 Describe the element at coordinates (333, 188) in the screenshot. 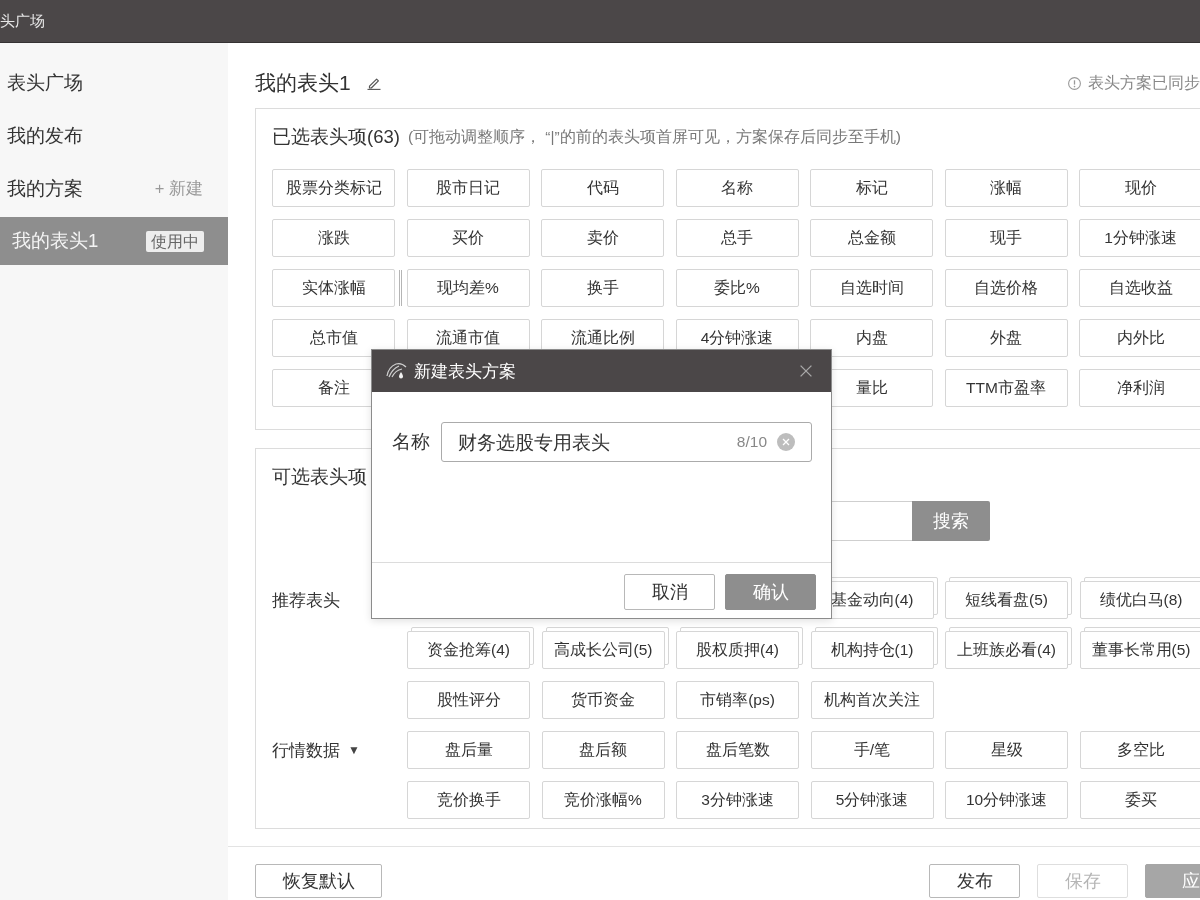

I see `column-chip: 股票分类标记` at that location.